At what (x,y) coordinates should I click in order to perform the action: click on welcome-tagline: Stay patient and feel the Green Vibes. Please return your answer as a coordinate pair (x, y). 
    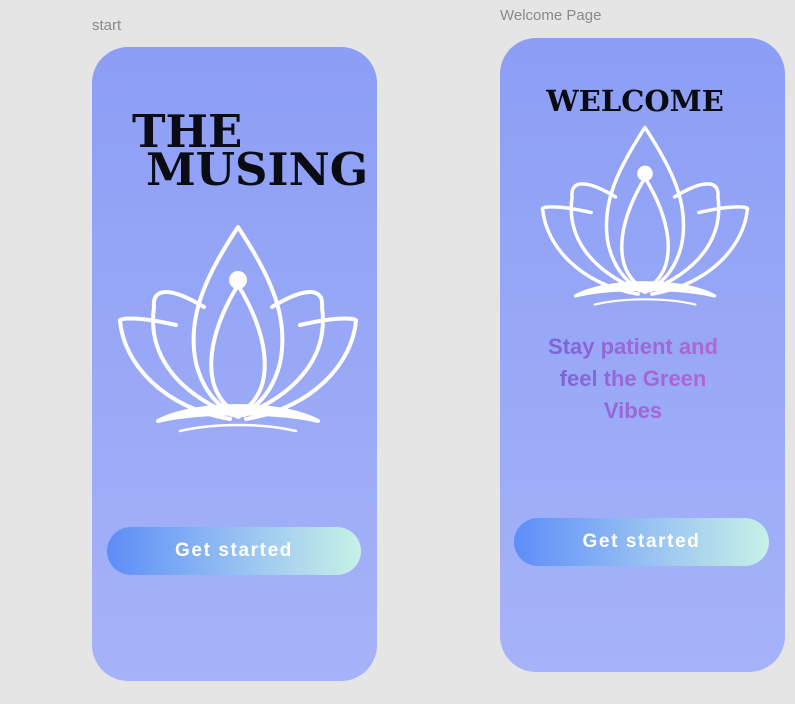
    Looking at the image, I should click on (633, 379).